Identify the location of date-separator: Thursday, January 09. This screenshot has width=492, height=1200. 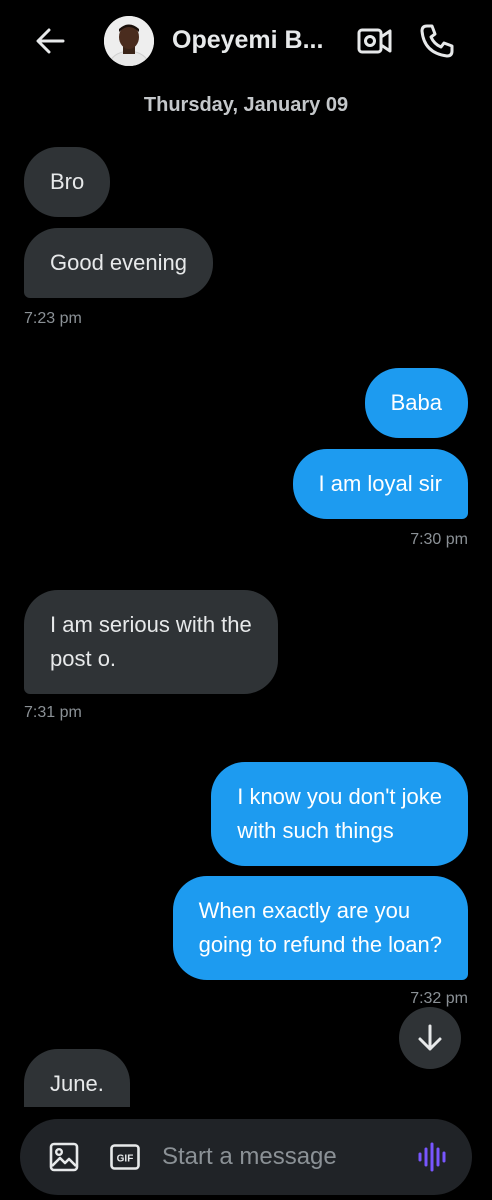
(246, 105).